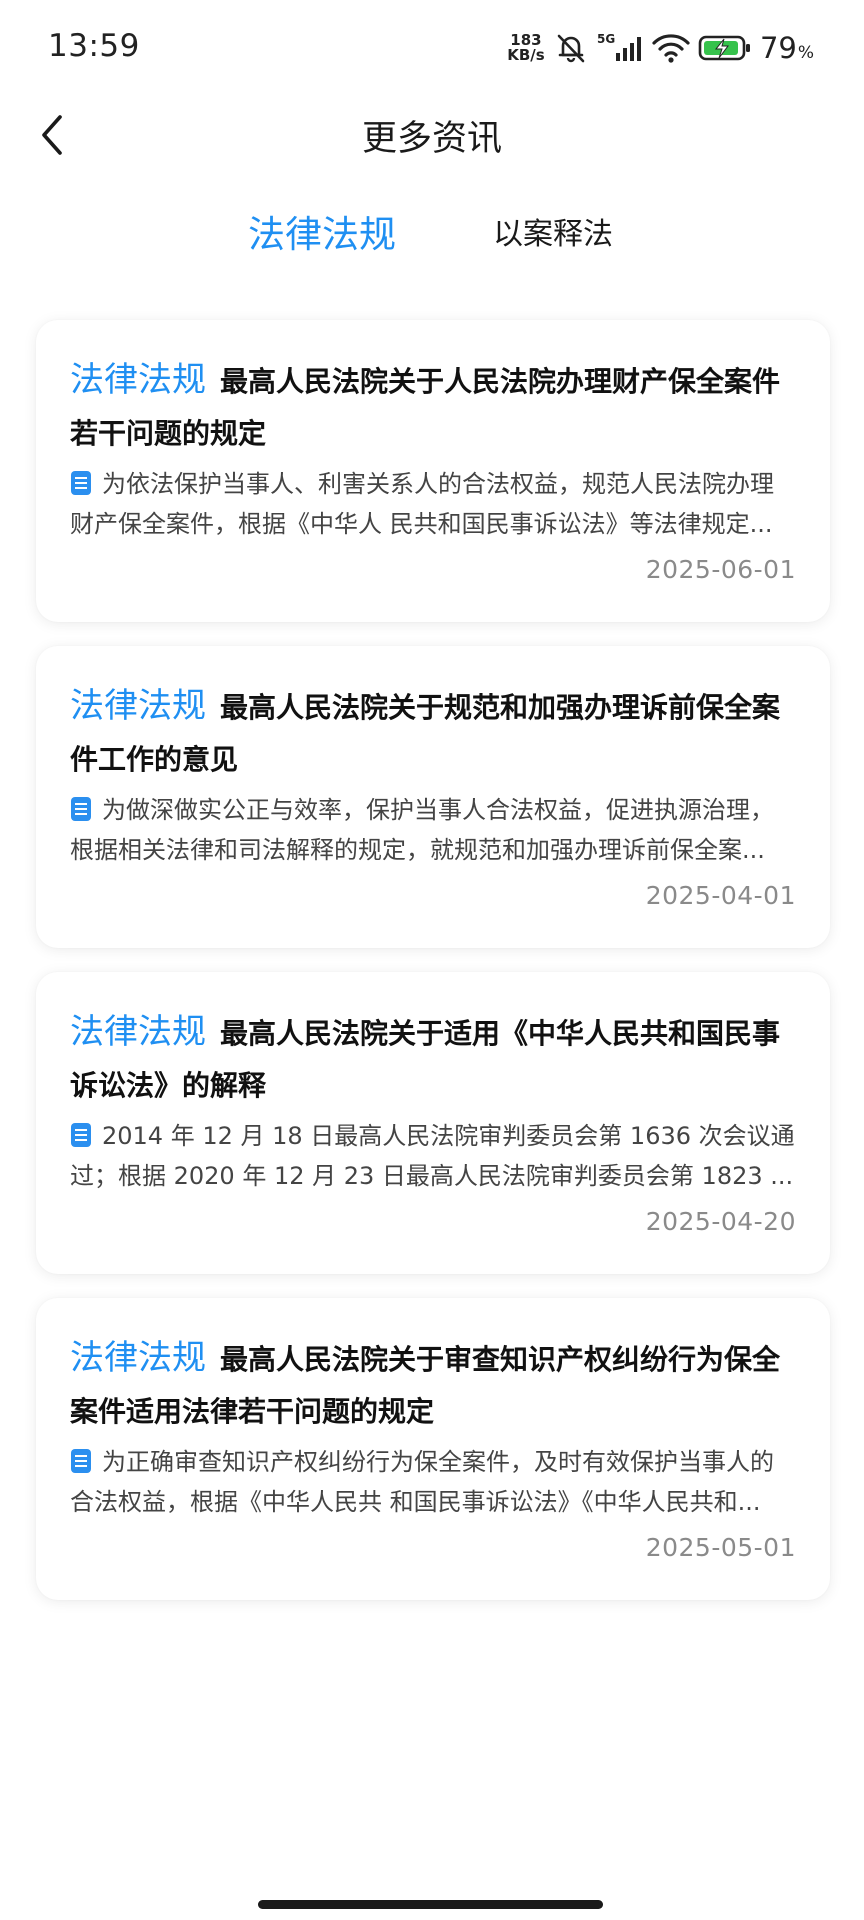 The image size is (864, 1920). Describe the element at coordinates (94, 46) in the screenshot. I see `status-time: 13:59` at that location.